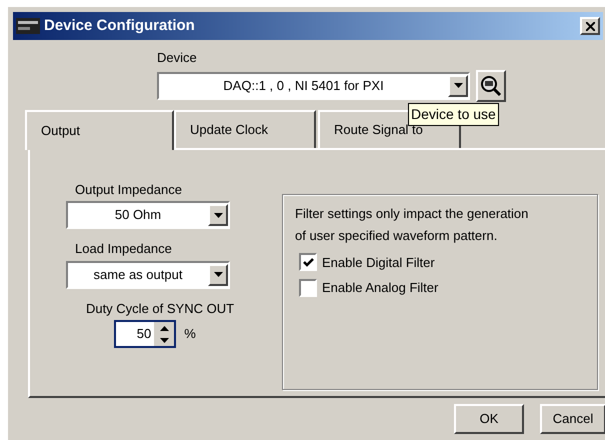 This screenshot has width=605, height=440. Describe the element at coordinates (148, 274) in the screenshot. I see `load-impedance-dropdown: same as output` at that location.